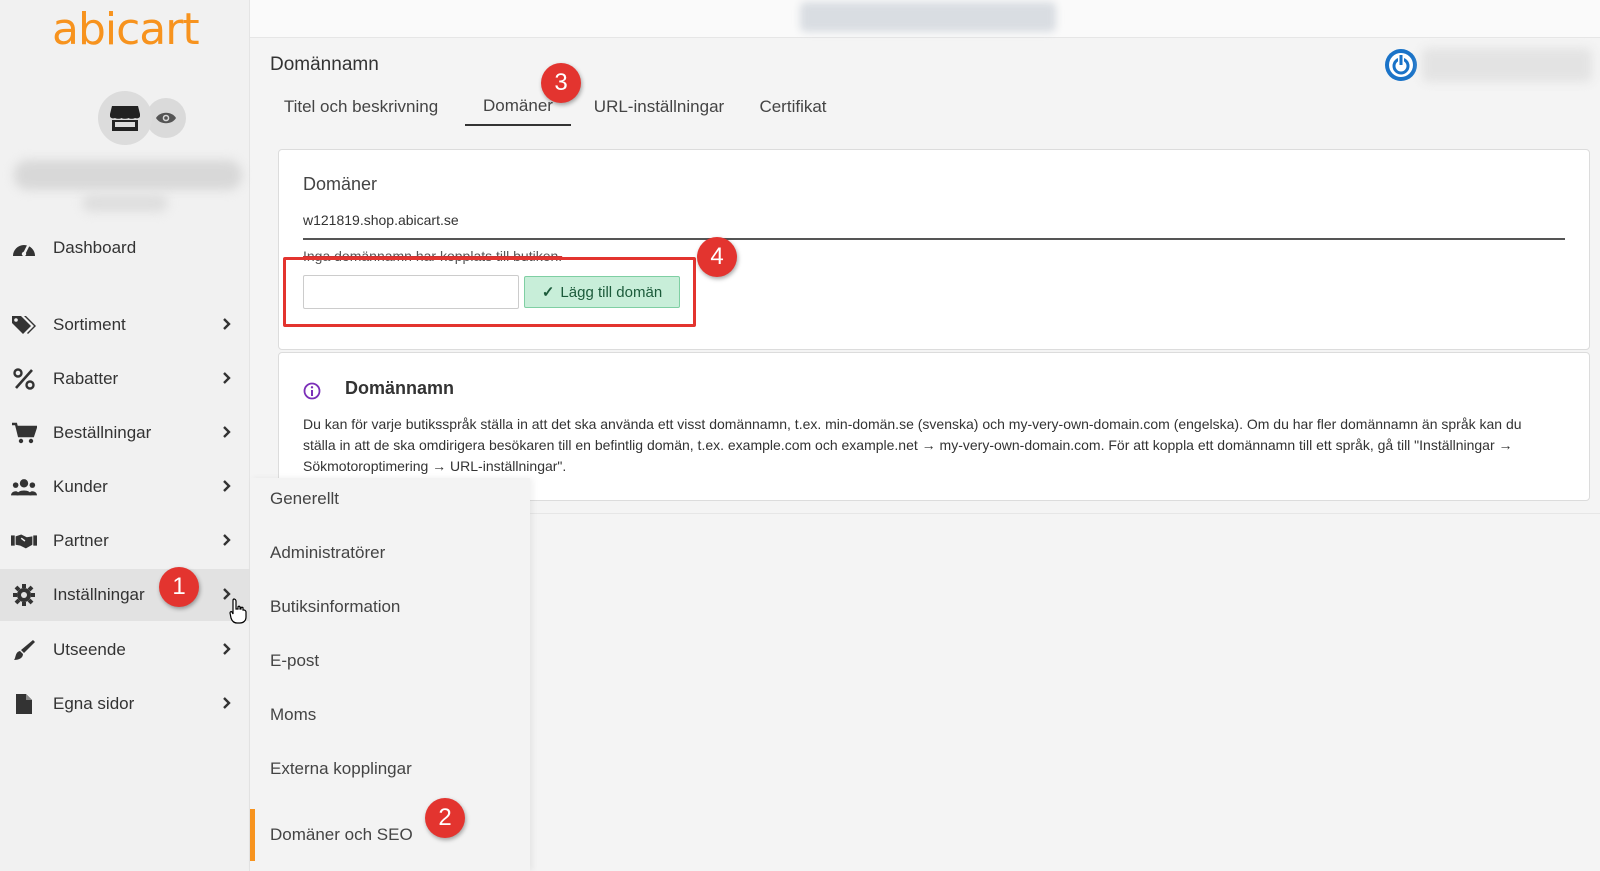  I want to click on dashboard-gauge-icon, so click(24, 248).